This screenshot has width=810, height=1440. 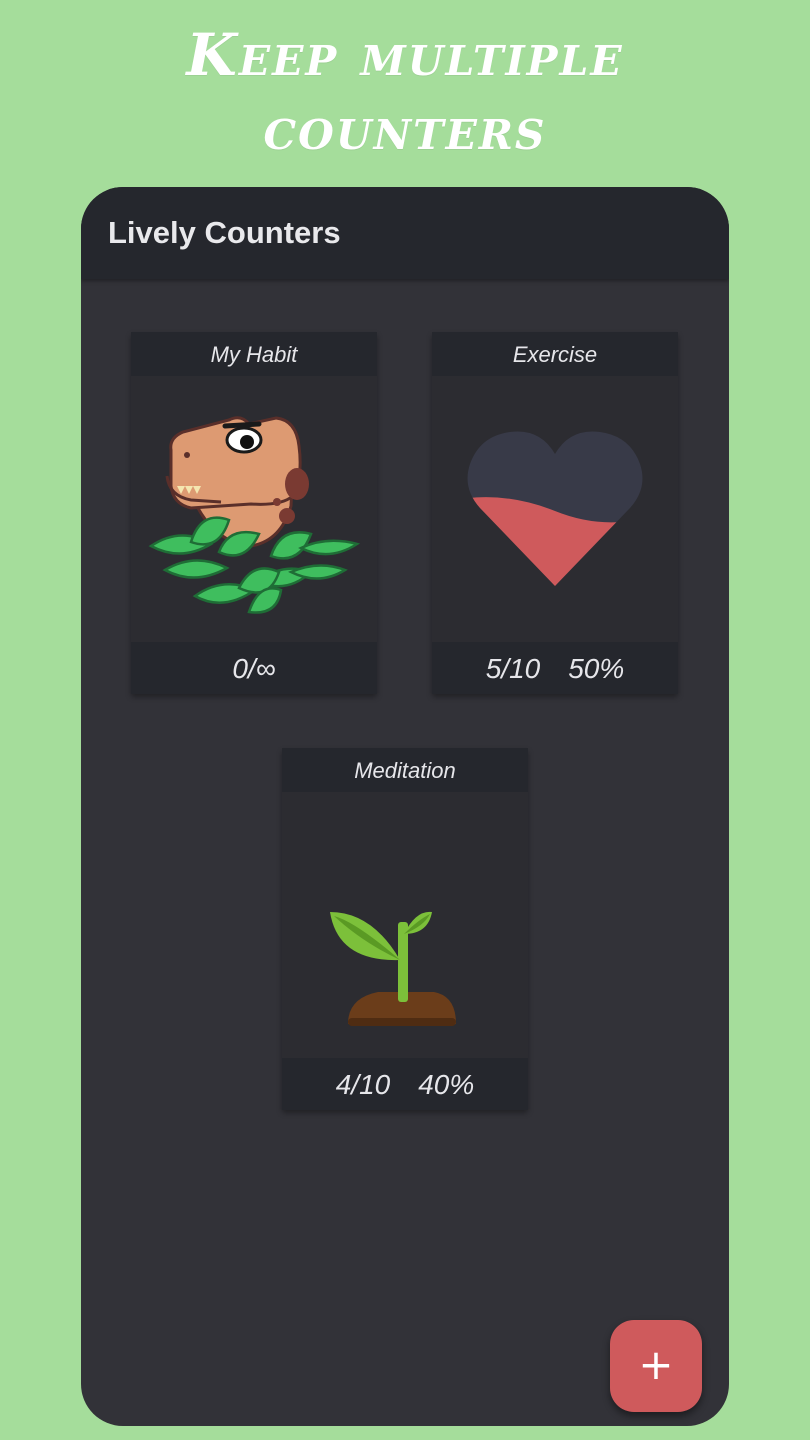 I want to click on counter-card-exercise: Exercise 5/10 50%, so click(x=555, y=513).